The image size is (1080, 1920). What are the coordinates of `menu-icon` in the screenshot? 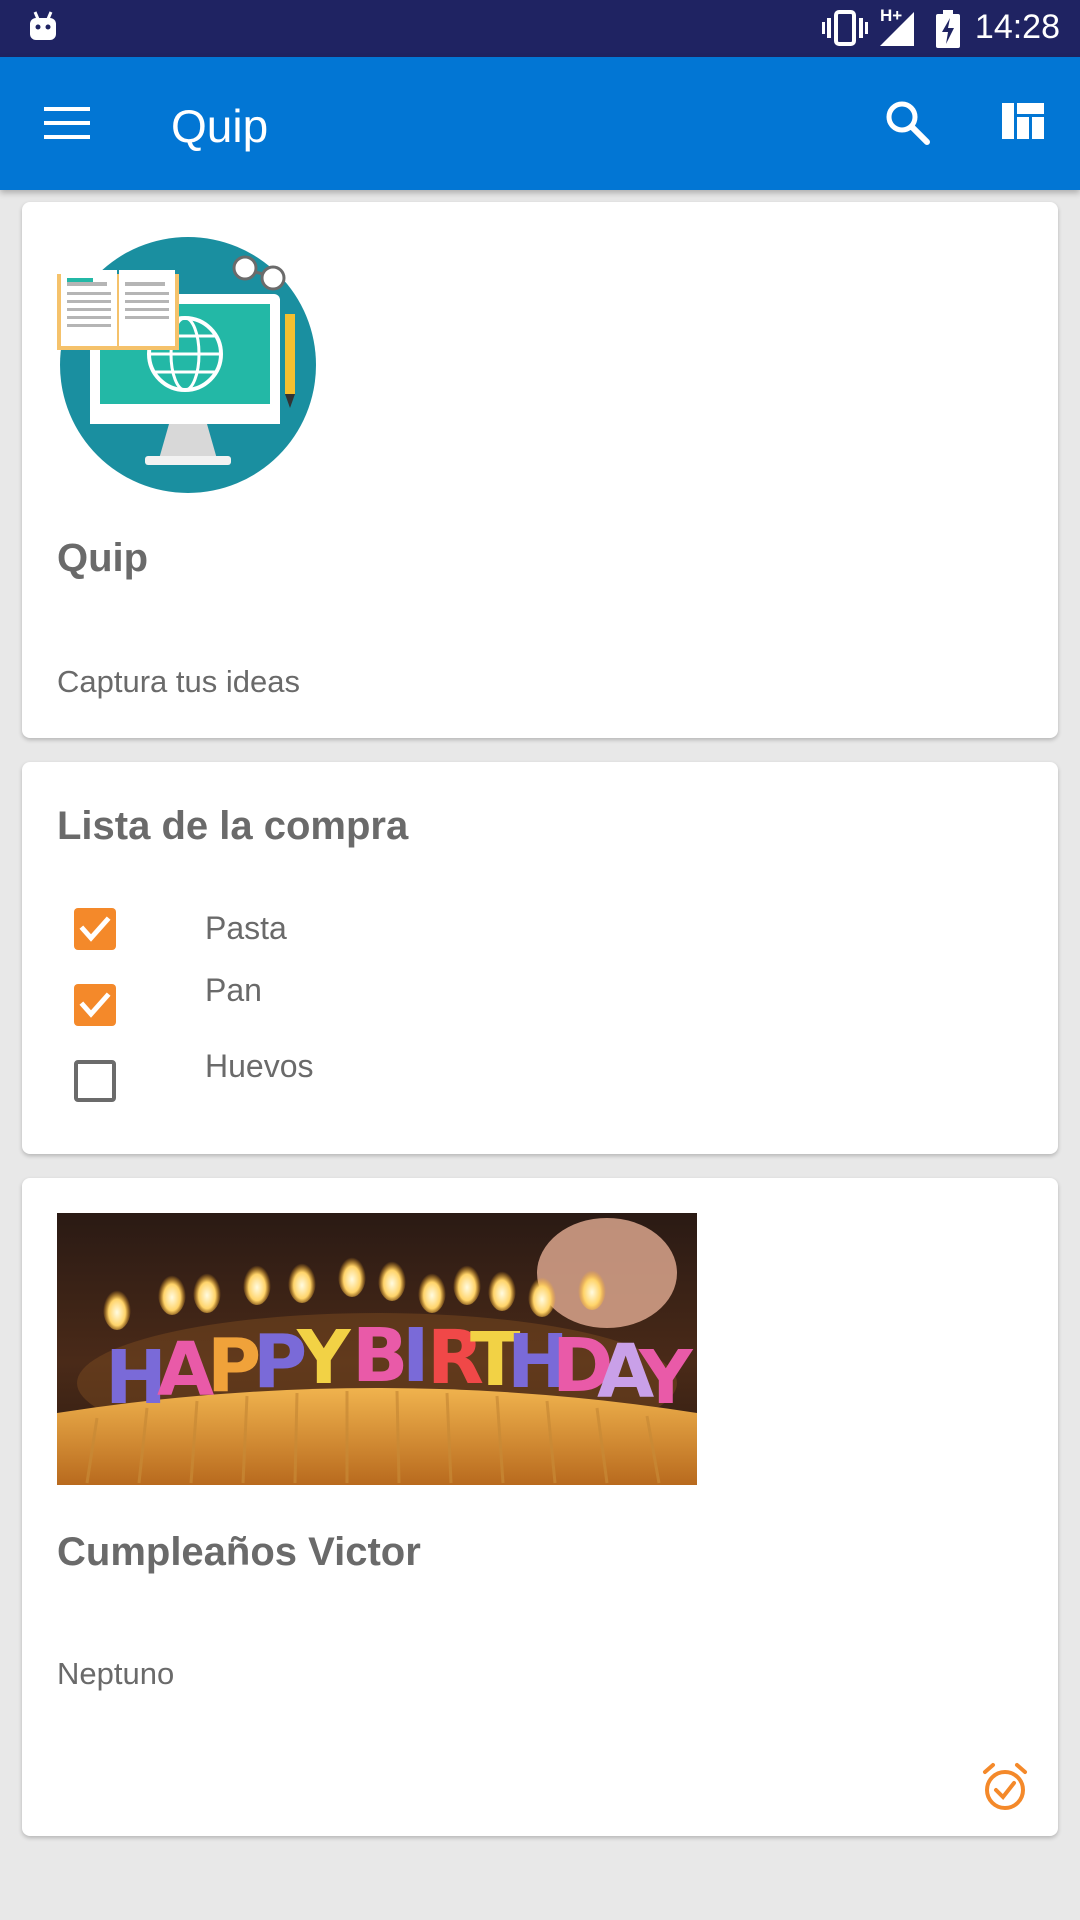 It's located at (67, 125).